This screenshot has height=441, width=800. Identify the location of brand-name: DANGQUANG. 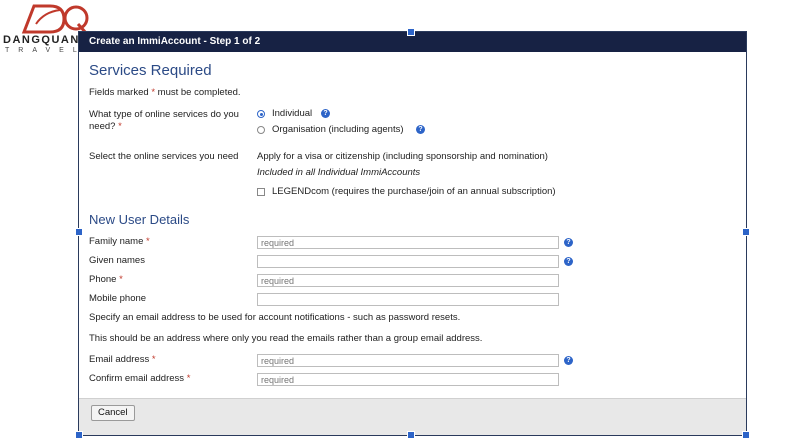
(46, 40).